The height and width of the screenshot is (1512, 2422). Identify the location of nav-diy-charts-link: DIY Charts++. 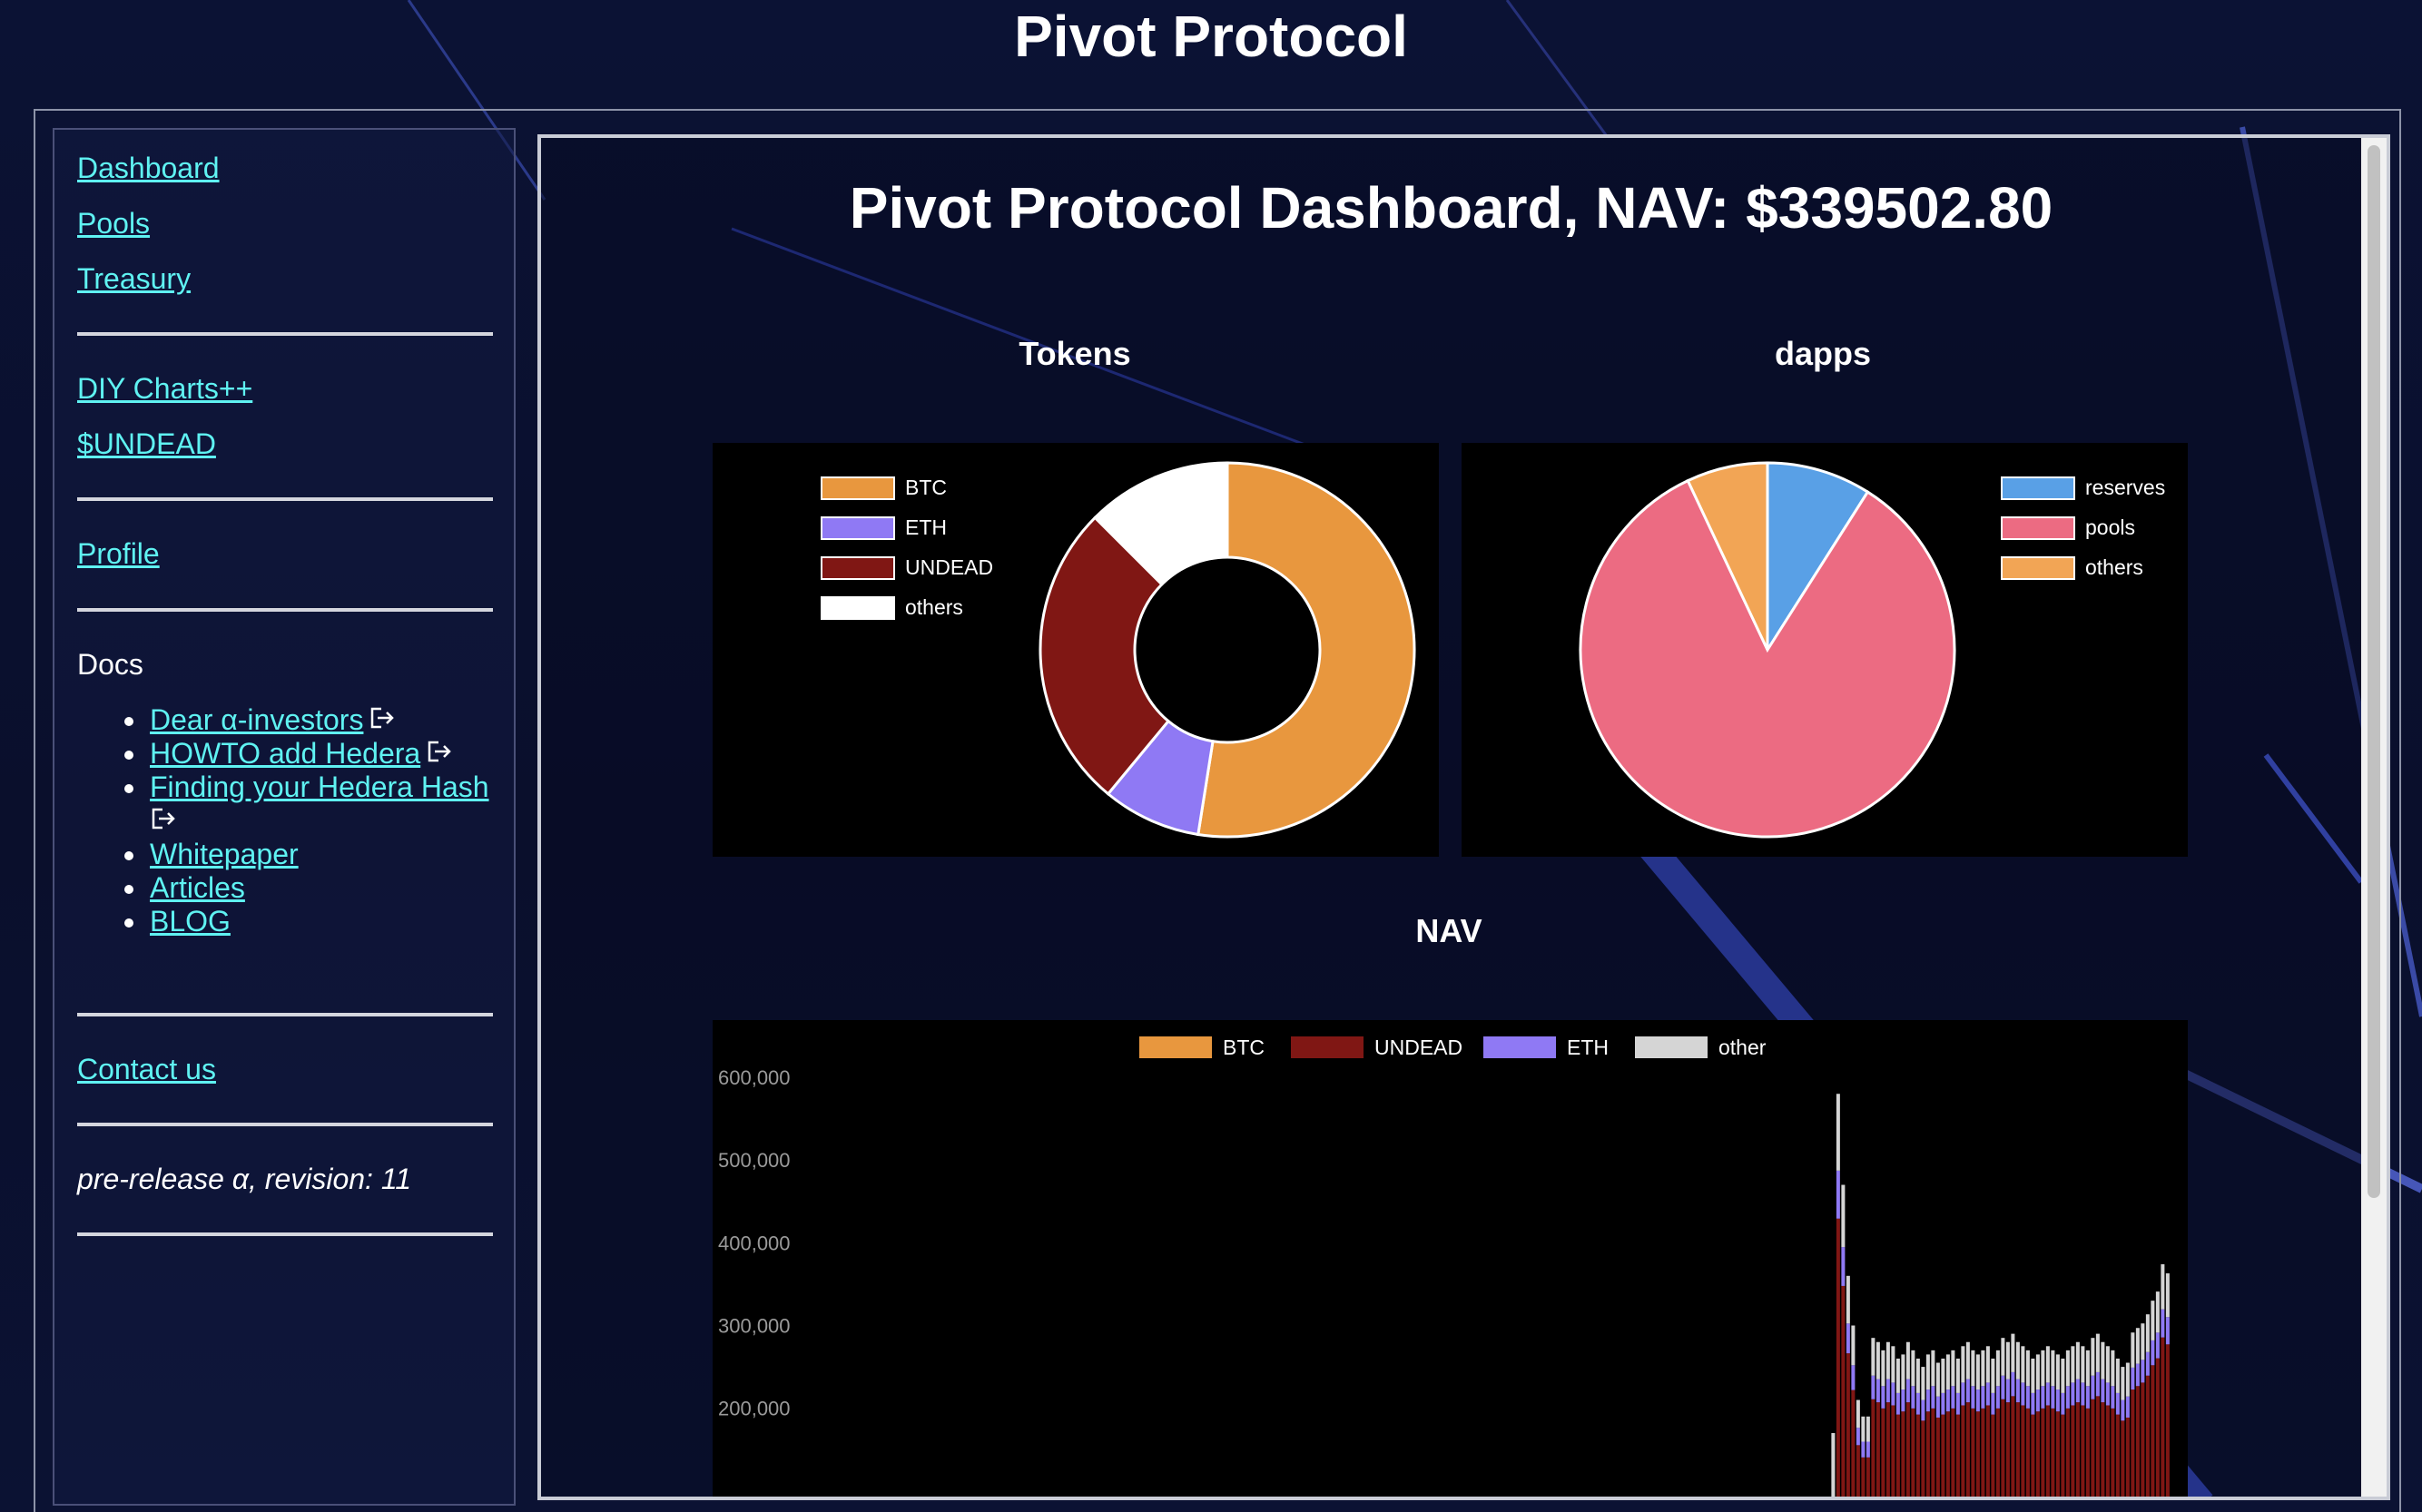
(164, 389).